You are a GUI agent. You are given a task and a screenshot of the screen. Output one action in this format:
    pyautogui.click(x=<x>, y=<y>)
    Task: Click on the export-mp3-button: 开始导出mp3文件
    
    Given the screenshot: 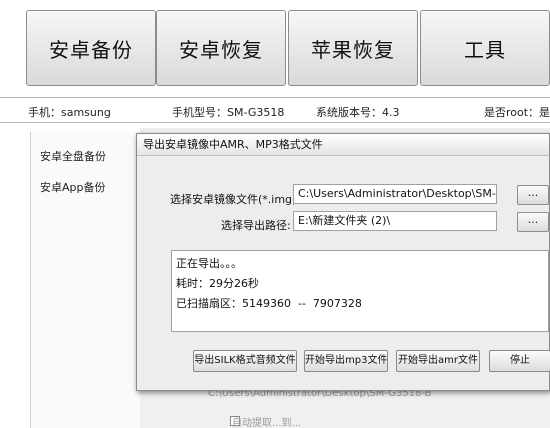 What is the action you would take?
    pyautogui.click(x=346, y=361)
    